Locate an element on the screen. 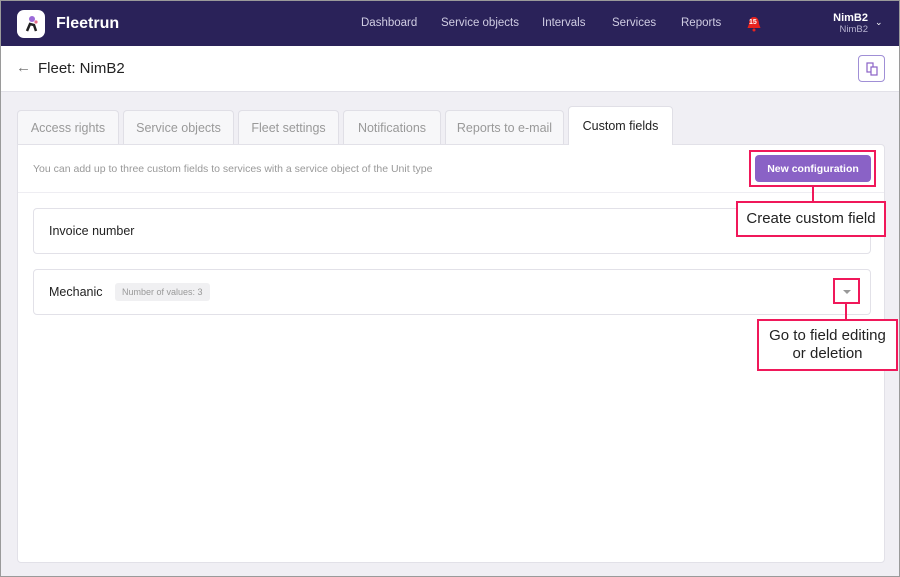 This screenshot has height=577, width=900. back-arrow-icon: ← is located at coordinates (23, 67).